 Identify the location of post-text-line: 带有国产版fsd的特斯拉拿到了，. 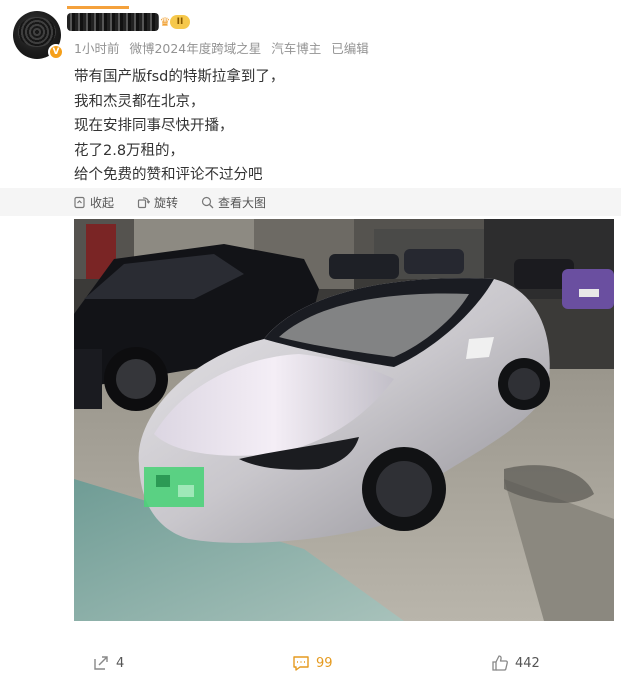
(179, 77).